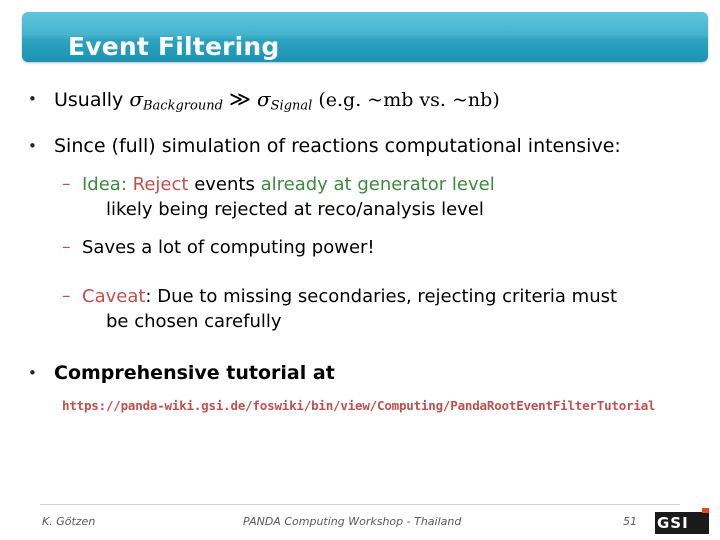 This screenshot has width=720, height=540. I want to click on caveat-label: Caveat, so click(114, 297).